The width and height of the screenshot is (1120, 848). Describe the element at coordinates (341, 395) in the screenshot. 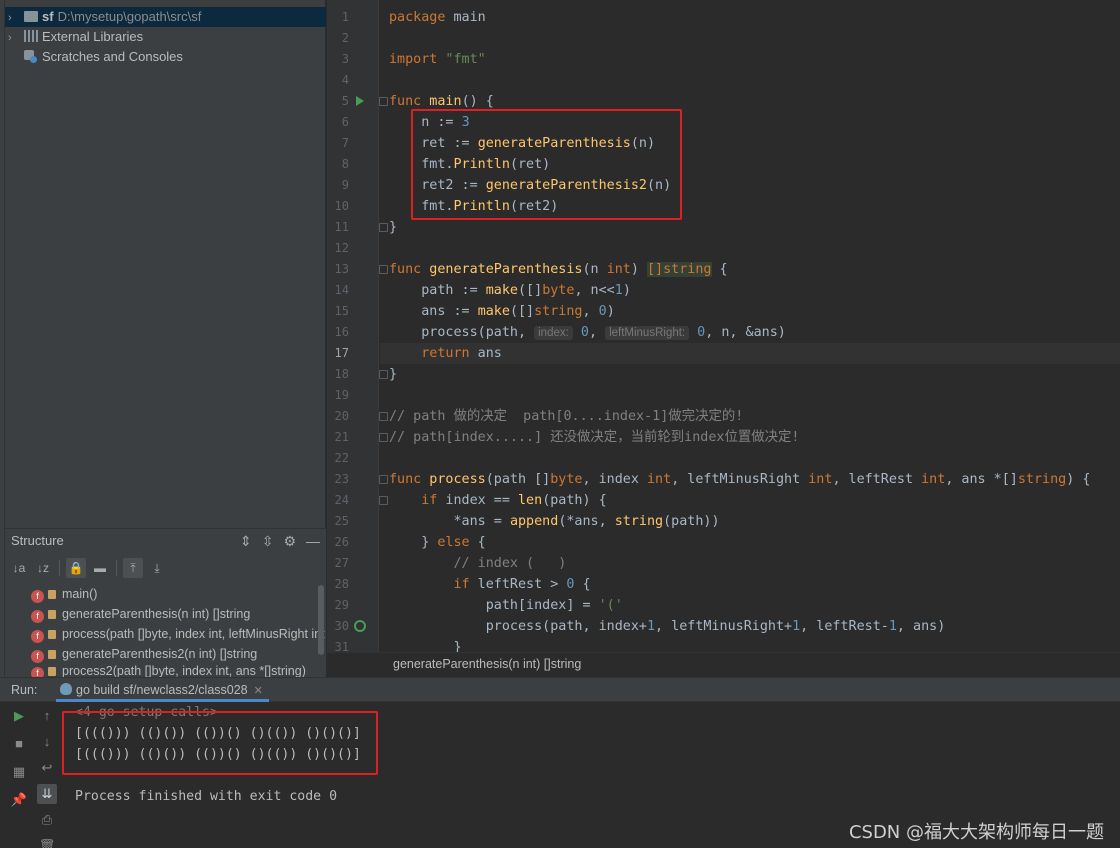

I see `line-number: 19` at that location.